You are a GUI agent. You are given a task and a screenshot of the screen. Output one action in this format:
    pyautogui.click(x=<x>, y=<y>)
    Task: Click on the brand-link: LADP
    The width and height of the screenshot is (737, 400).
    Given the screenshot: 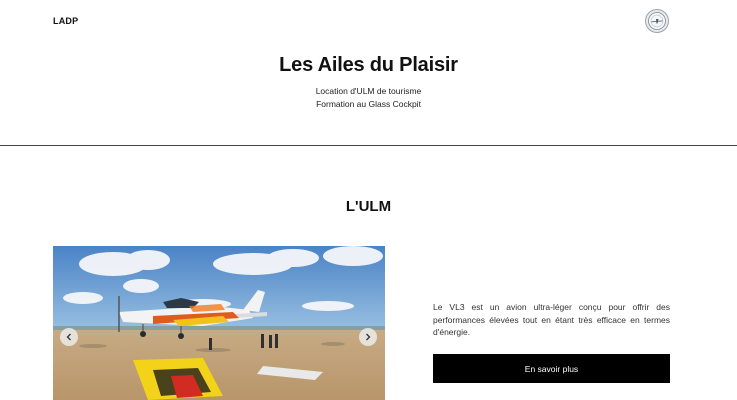 What is the action you would take?
    pyautogui.click(x=65, y=21)
    